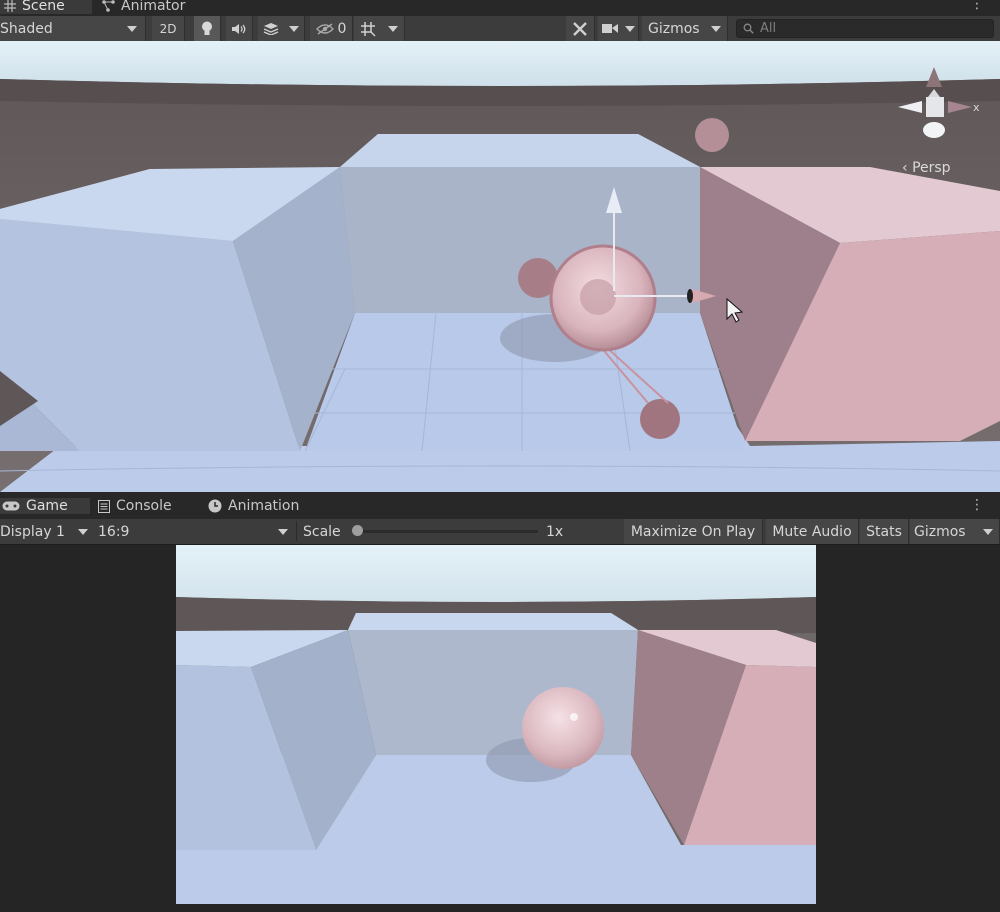  What do you see at coordinates (609, 28) in the screenshot?
I see `camera-icon` at bounding box center [609, 28].